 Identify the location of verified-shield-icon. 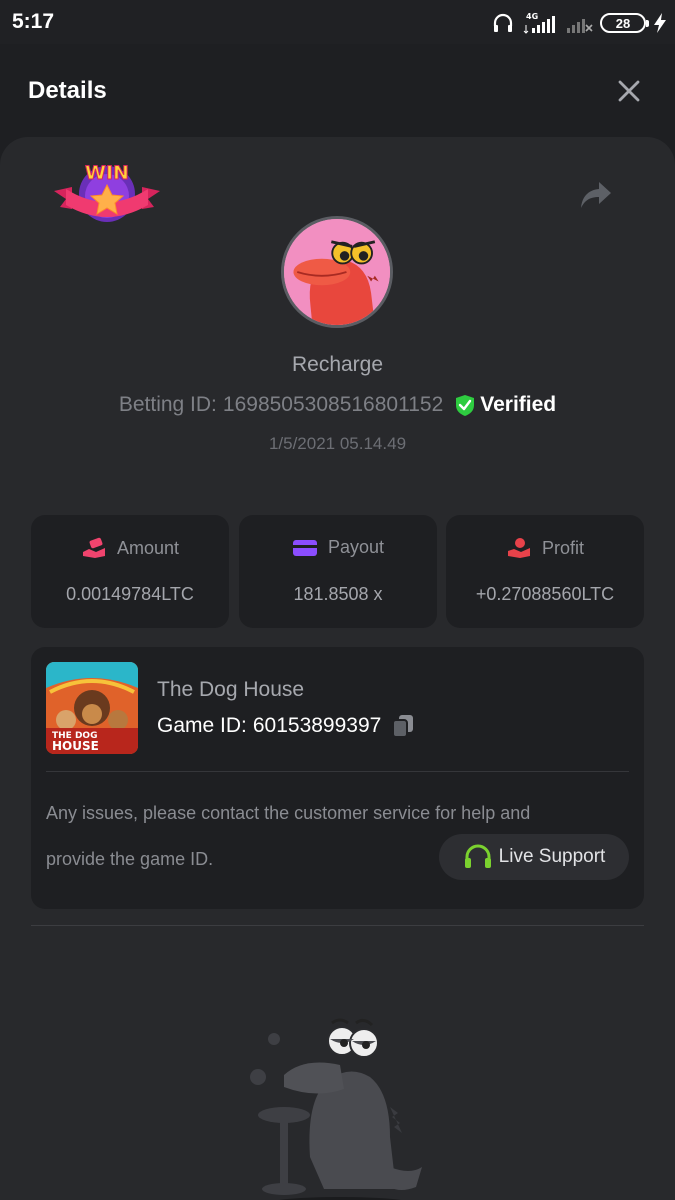
(465, 405).